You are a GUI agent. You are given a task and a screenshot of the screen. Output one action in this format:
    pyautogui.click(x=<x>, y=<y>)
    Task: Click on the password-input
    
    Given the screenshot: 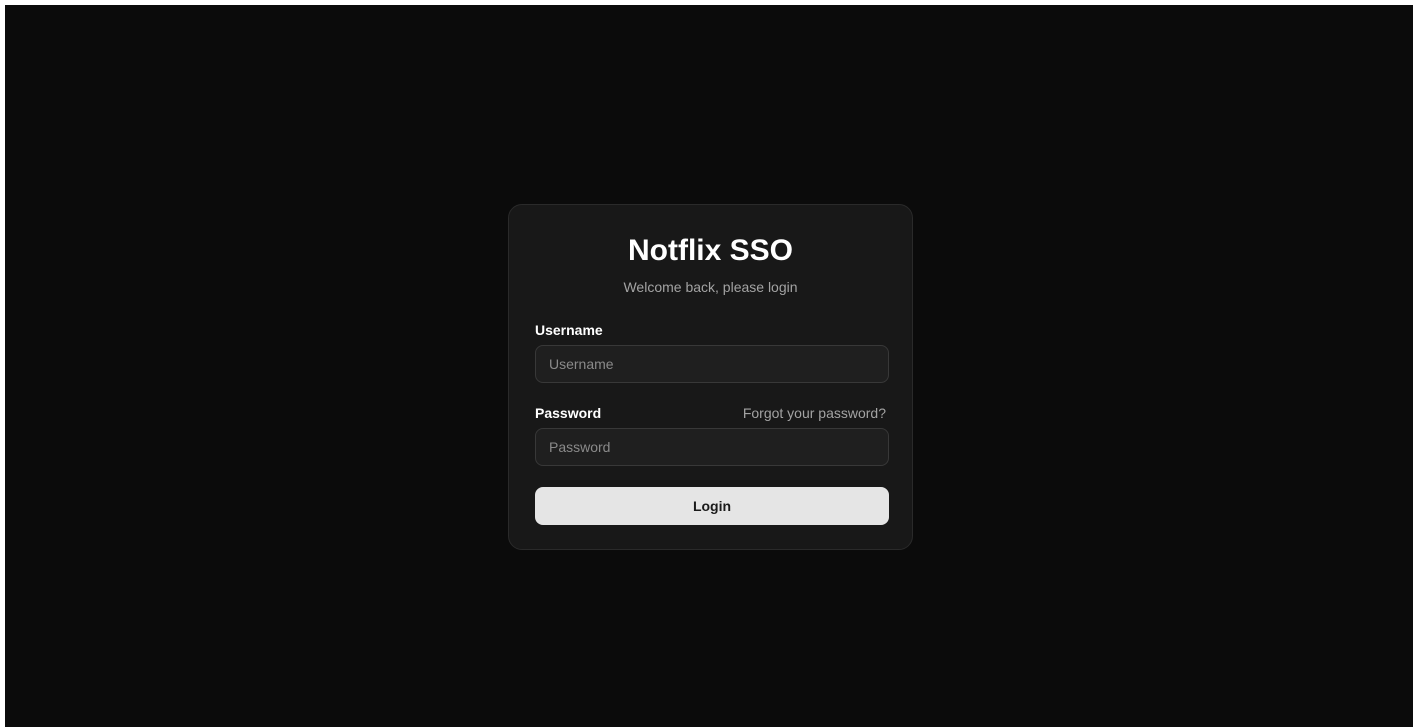 What is the action you would take?
    pyautogui.click(x=712, y=447)
    